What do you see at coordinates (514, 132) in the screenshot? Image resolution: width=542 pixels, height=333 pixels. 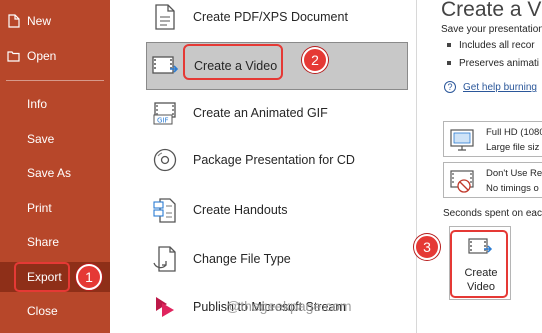 I see `quality-line-1: Full HD (1080` at bounding box center [514, 132].